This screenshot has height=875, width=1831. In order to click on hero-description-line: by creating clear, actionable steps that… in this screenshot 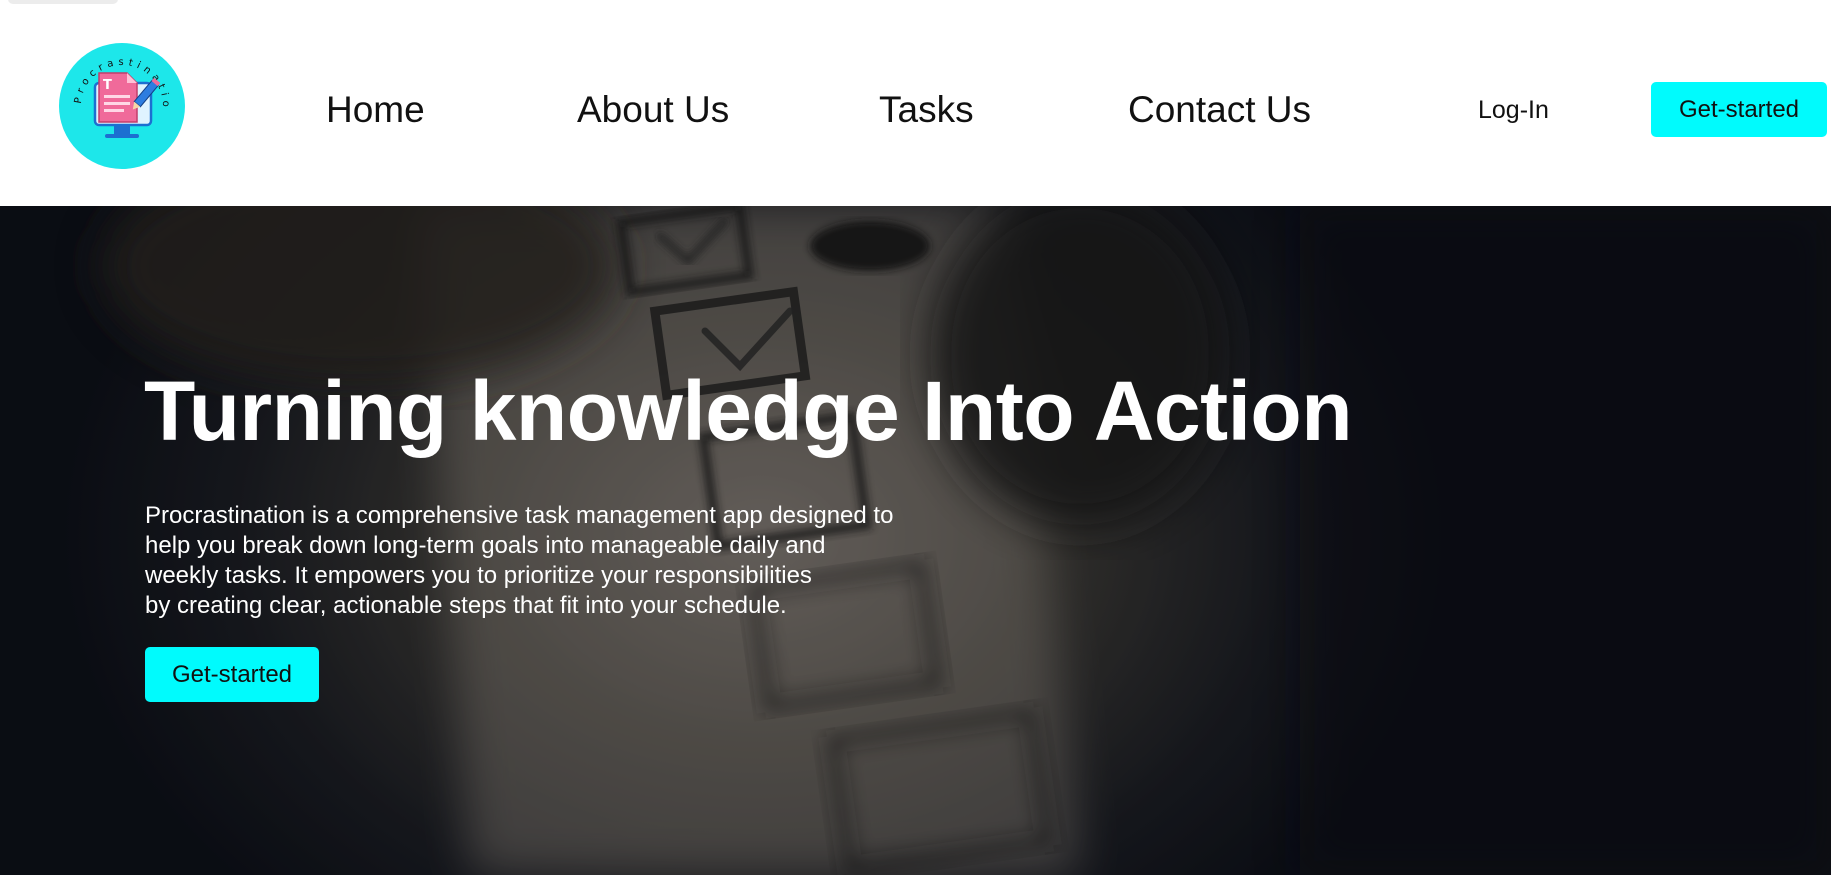, I will do `click(466, 605)`.